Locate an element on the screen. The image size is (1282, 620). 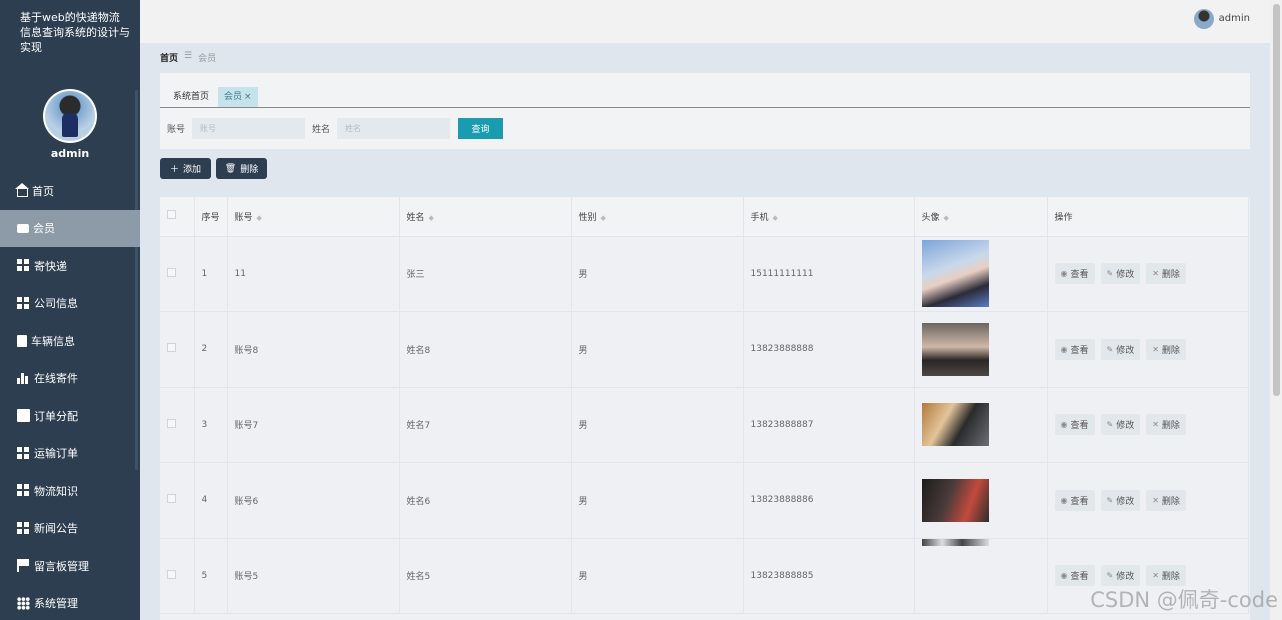
cell-avatar is located at coordinates (981, 500).